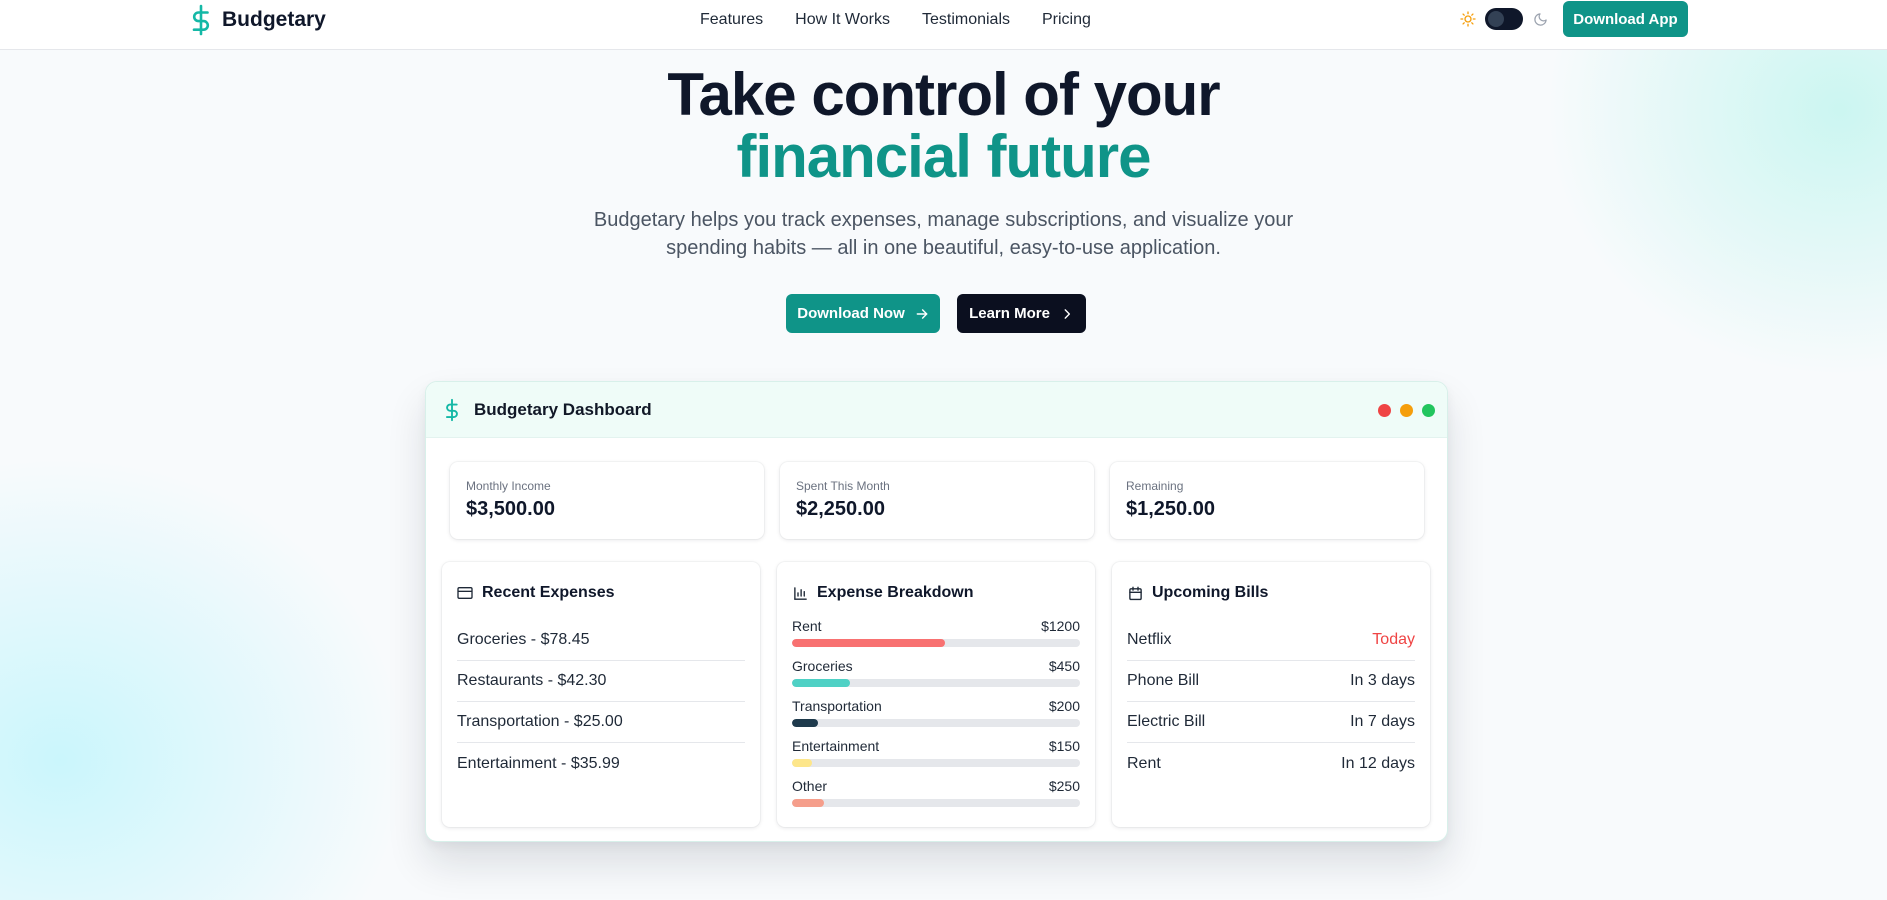 Image resolution: width=1887 pixels, height=900 pixels. I want to click on brand-name: Budgetary, so click(274, 19).